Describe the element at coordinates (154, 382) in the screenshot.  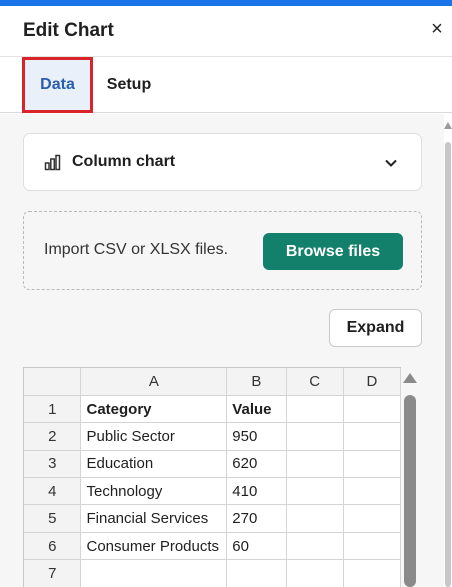
I see `column-header: A` at that location.